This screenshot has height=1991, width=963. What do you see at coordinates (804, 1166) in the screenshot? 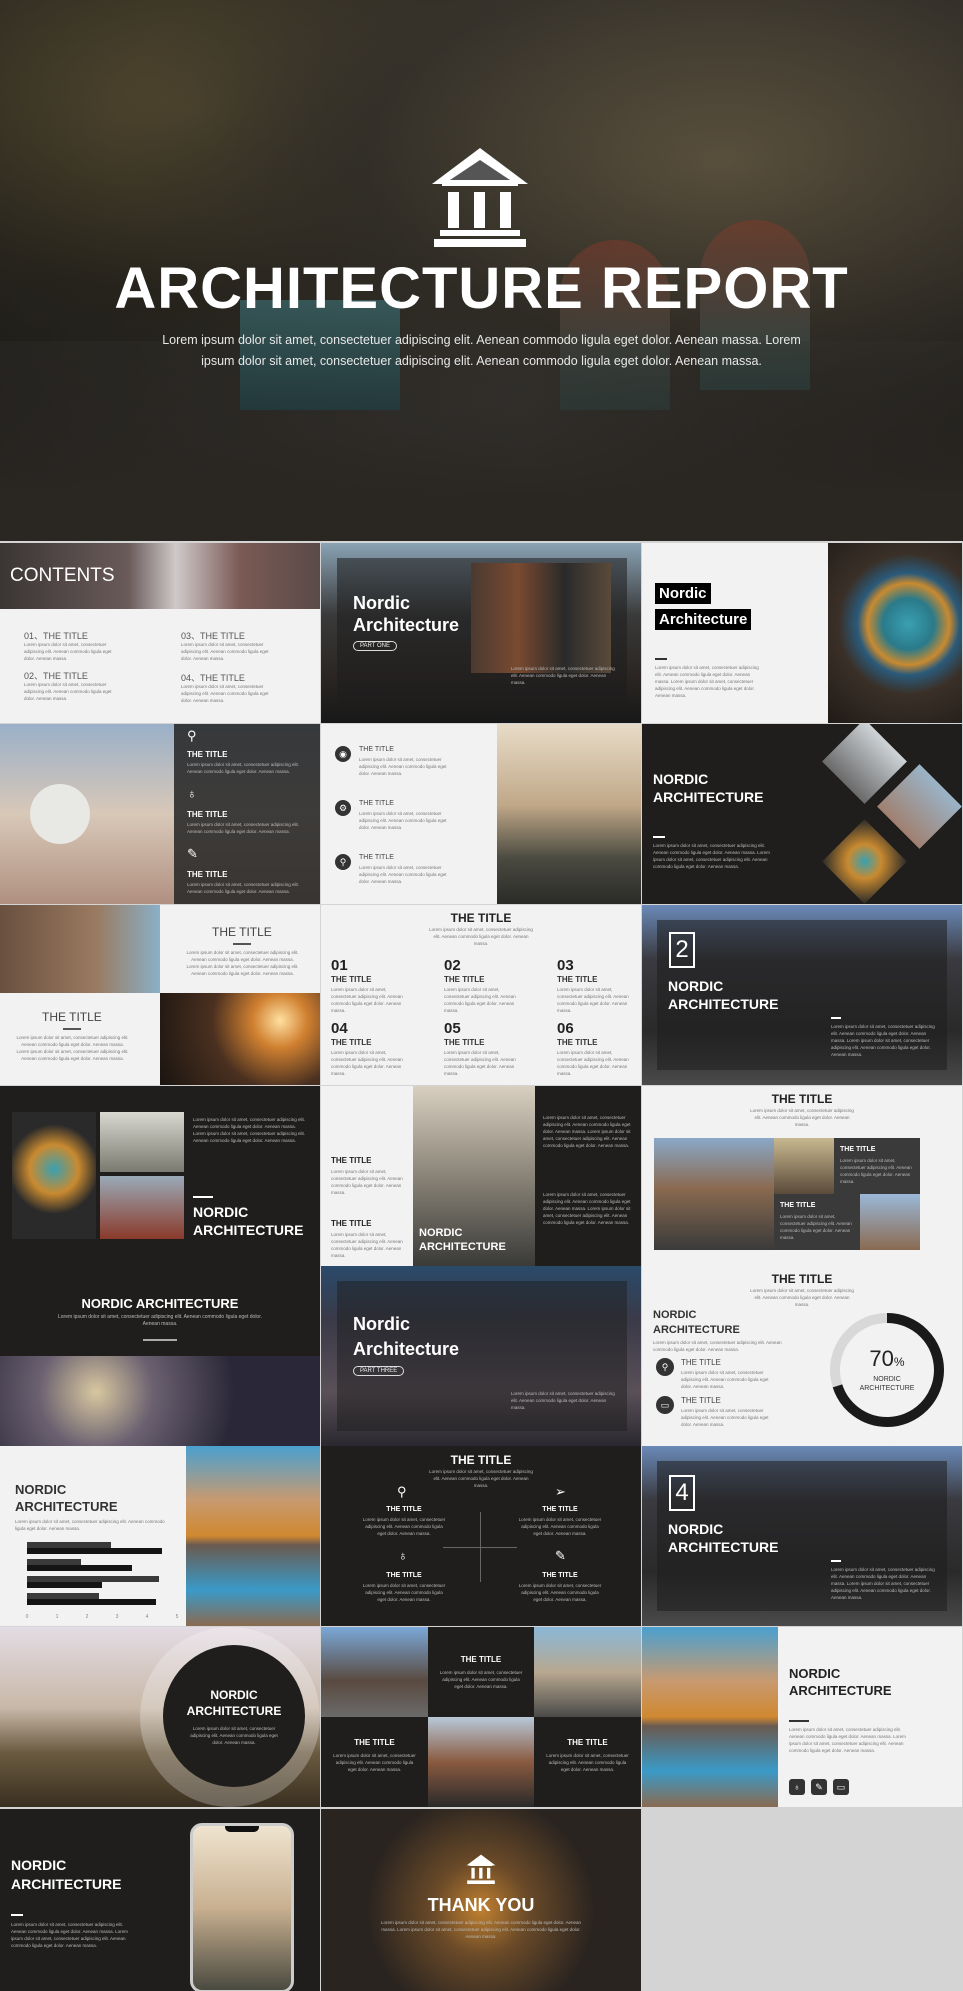
I see `street-photo` at bounding box center [804, 1166].